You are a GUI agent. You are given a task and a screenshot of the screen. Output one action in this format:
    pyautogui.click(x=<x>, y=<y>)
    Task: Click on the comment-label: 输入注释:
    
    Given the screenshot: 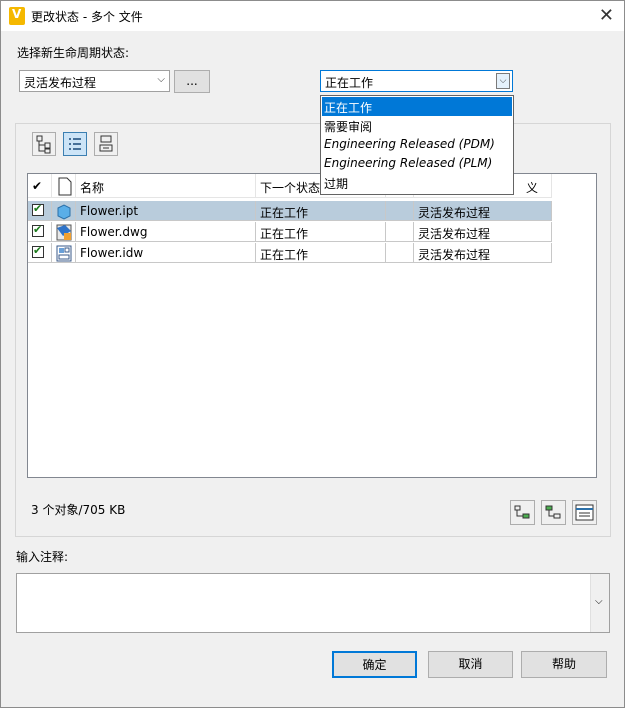 What is the action you would take?
    pyautogui.click(x=42, y=557)
    